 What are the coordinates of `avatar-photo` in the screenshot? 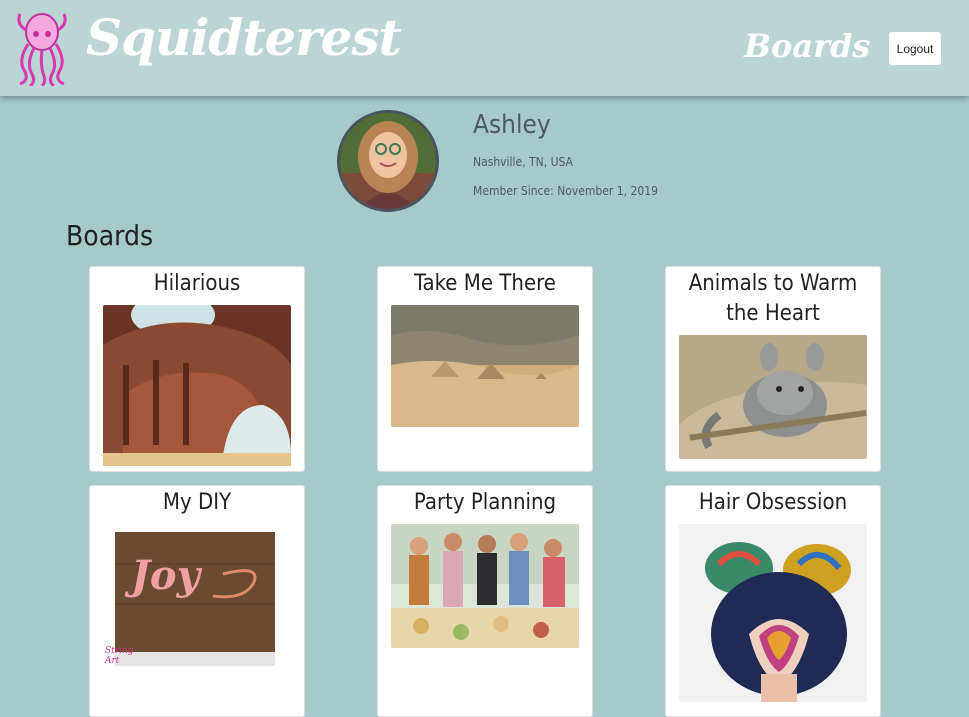 It's located at (388, 161).